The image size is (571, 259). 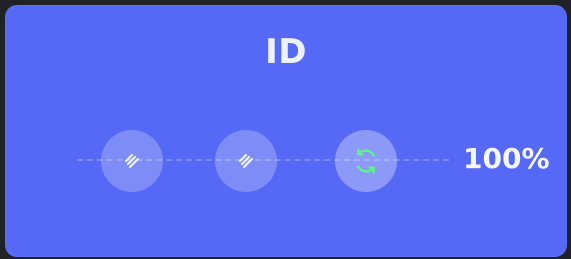 I want to click on step-1-indicator, so click(x=132, y=161).